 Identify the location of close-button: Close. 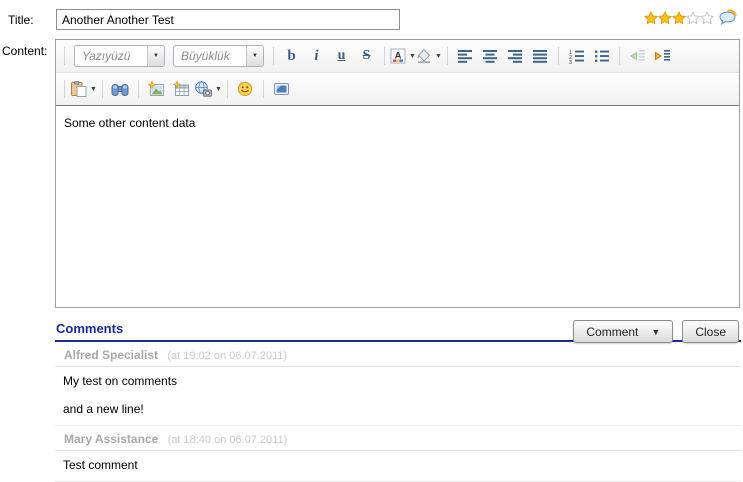
(710, 331).